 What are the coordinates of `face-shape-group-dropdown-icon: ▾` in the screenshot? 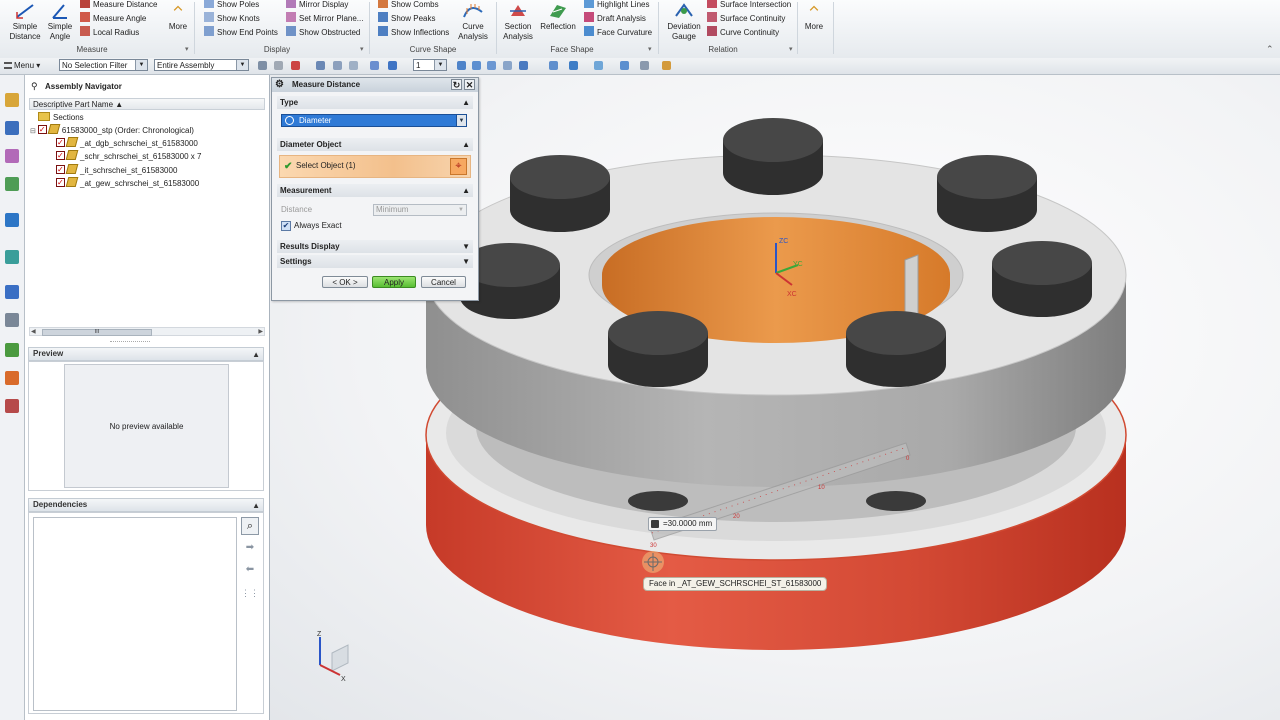 It's located at (650, 49).